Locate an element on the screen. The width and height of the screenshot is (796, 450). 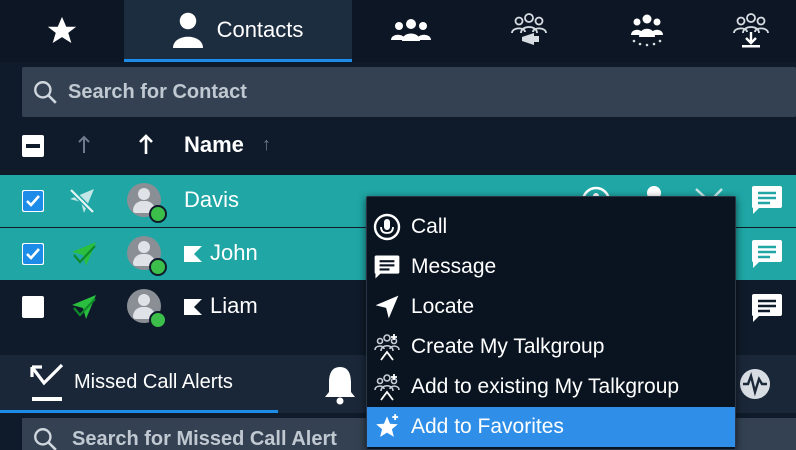
contact-search-input: Search for Contact is located at coordinates (409, 92).